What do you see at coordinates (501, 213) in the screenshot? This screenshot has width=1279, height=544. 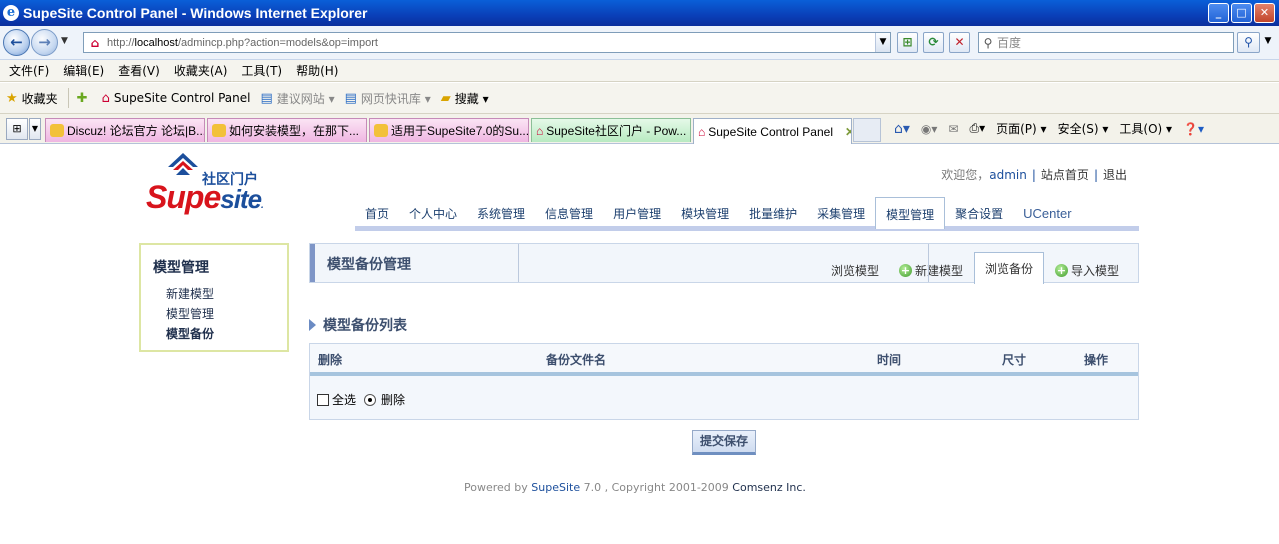 I see `nav-system: 系统管理` at bounding box center [501, 213].